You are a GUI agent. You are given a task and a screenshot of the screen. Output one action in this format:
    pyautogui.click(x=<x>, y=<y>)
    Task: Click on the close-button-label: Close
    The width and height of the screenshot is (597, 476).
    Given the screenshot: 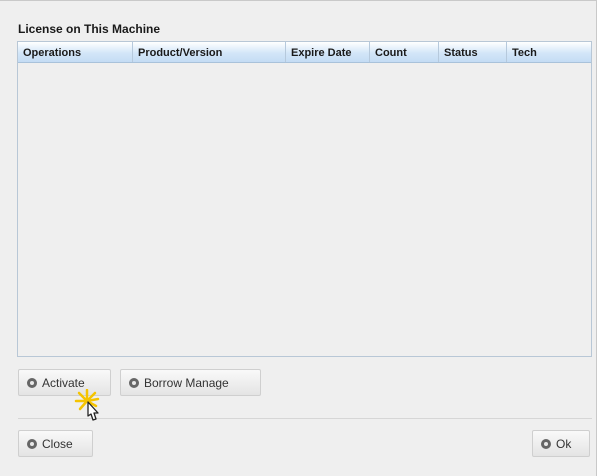 What is the action you would take?
    pyautogui.click(x=57, y=443)
    